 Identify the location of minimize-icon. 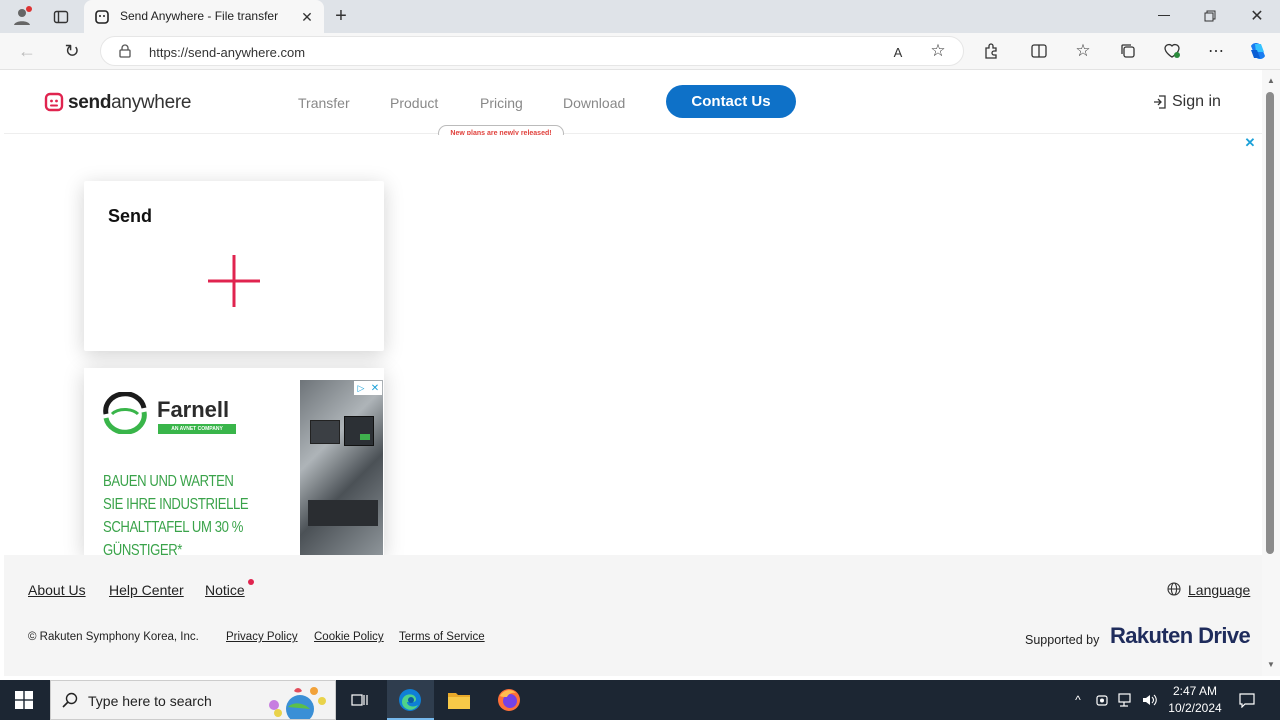
(1164, 16).